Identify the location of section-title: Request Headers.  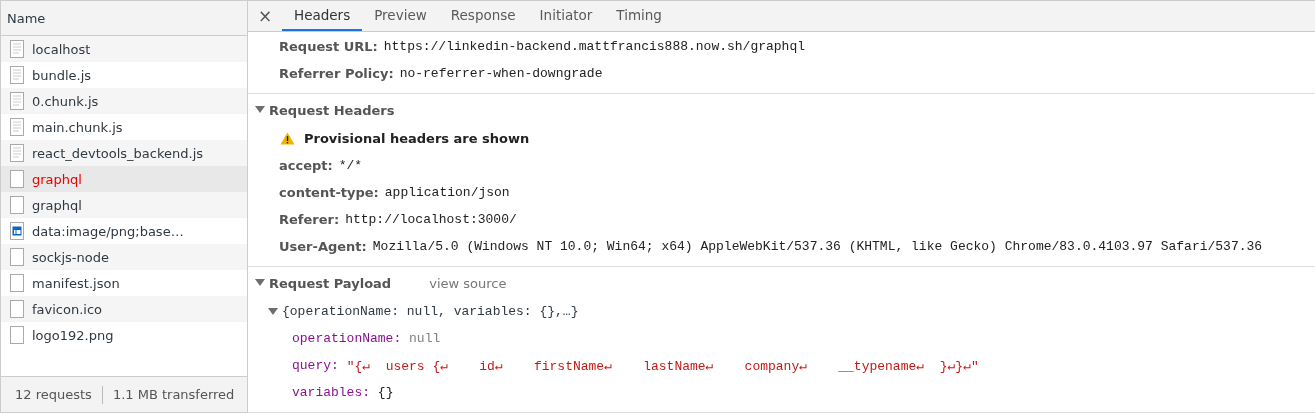
(332, 110).